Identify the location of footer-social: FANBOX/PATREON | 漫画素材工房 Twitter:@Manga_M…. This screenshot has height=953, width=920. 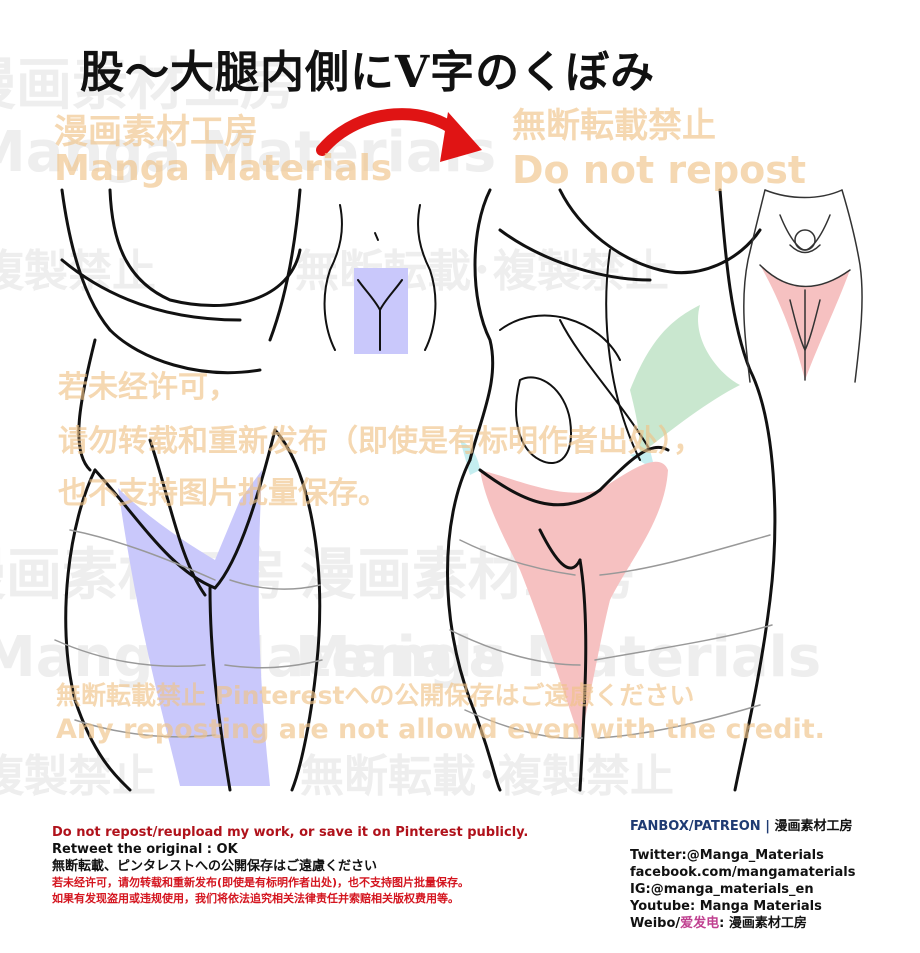
(742, 875).